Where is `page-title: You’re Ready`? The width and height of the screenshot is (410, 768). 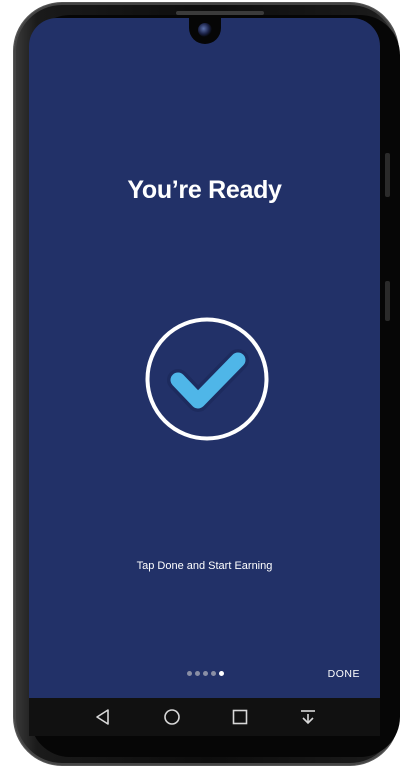
page-title: You’re Ready is located at coordinates (204, 190).